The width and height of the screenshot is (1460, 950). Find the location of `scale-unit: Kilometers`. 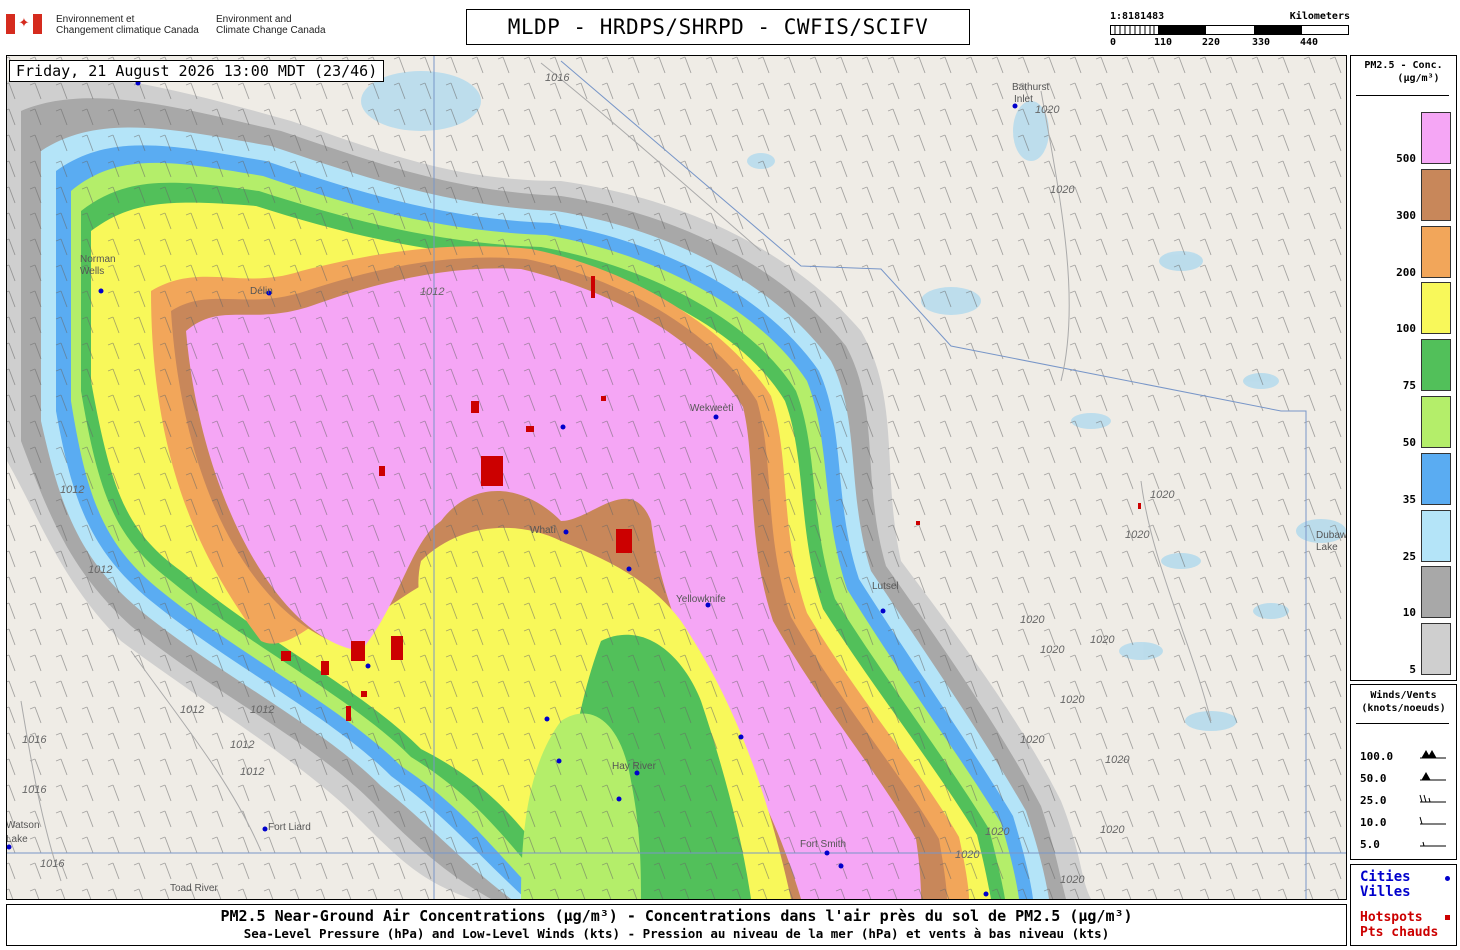

scale-unit: Kilometers is located at coordinates (1319, 16).